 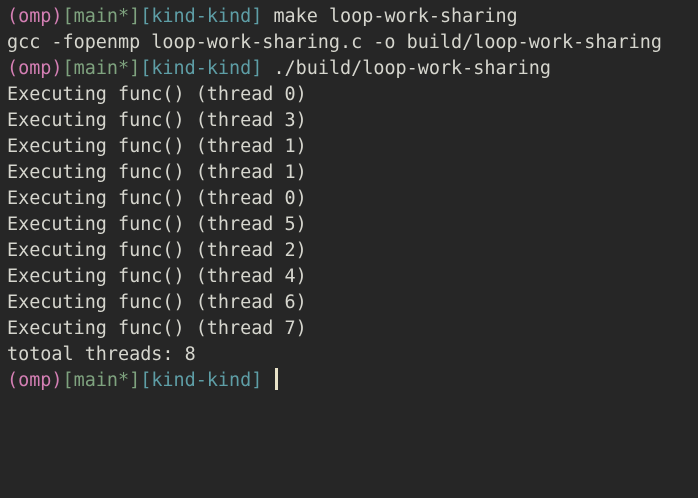 I want to click on output-line: Executing func() (thread 4), so click(x=157, y=276).